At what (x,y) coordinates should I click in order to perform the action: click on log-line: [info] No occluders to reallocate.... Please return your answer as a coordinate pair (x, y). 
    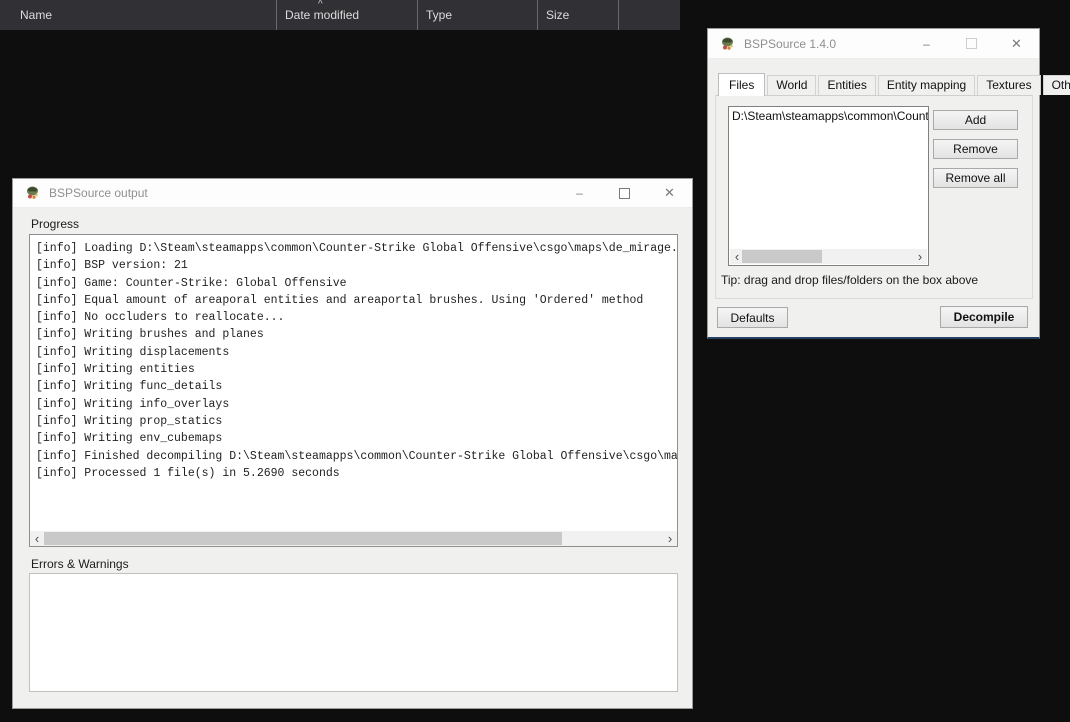
    Looking at the image, I should click on (160, 318).